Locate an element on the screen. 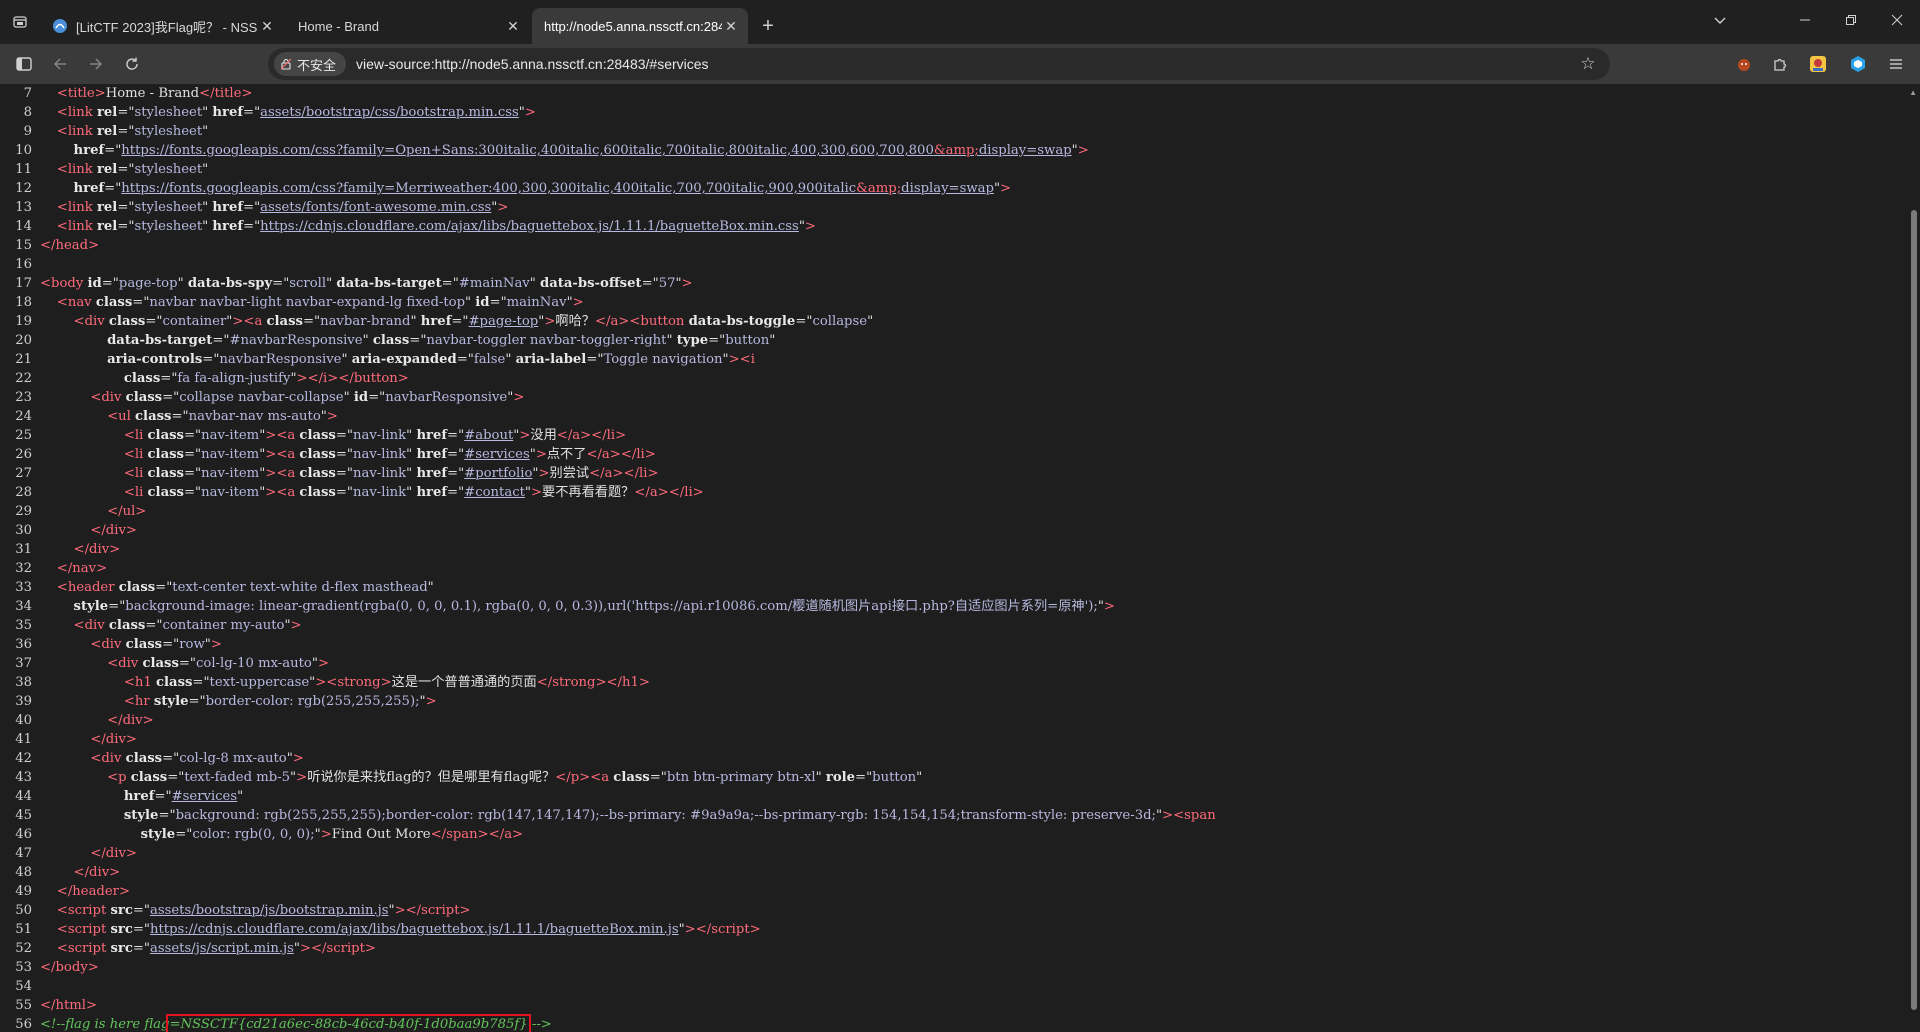 Image resolution: width=1920 pixels, height=1032 pixels. line-number: 29 is located at coordinates (23, 511).